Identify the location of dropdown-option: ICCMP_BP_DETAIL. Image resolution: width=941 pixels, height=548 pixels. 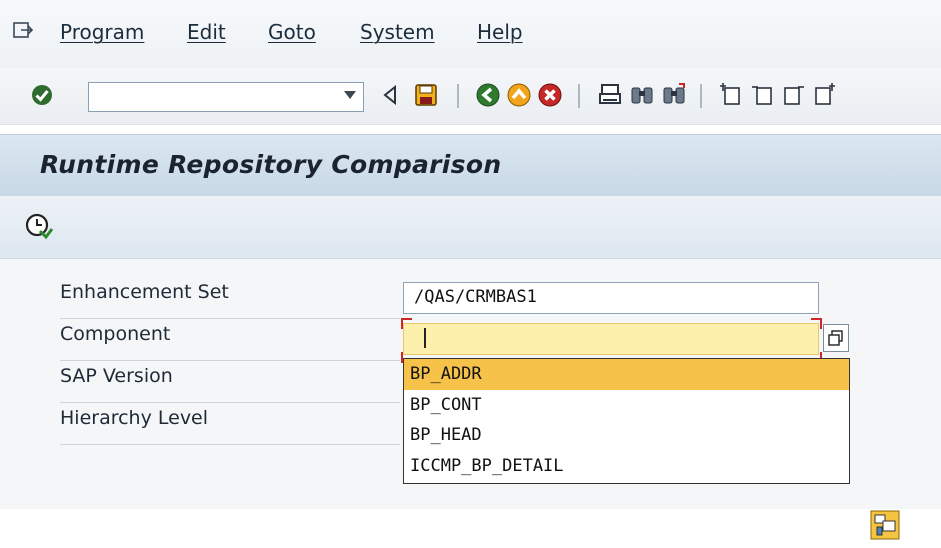
(626, 466).